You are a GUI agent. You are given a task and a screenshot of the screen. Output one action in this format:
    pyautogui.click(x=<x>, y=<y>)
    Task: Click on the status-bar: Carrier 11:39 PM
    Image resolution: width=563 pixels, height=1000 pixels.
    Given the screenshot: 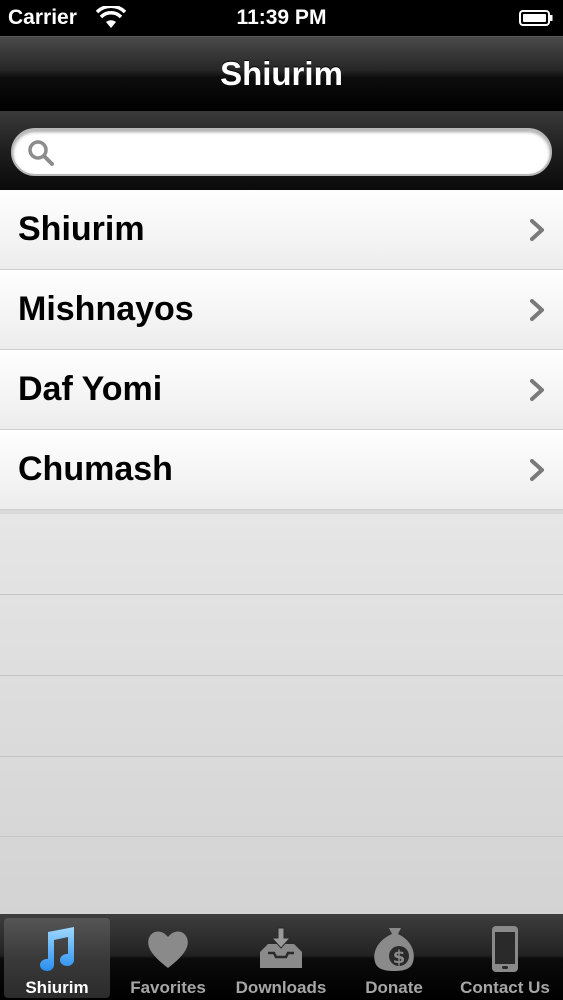 What is the action you would take?
    pyautogui.click(x=281, y=18)
    